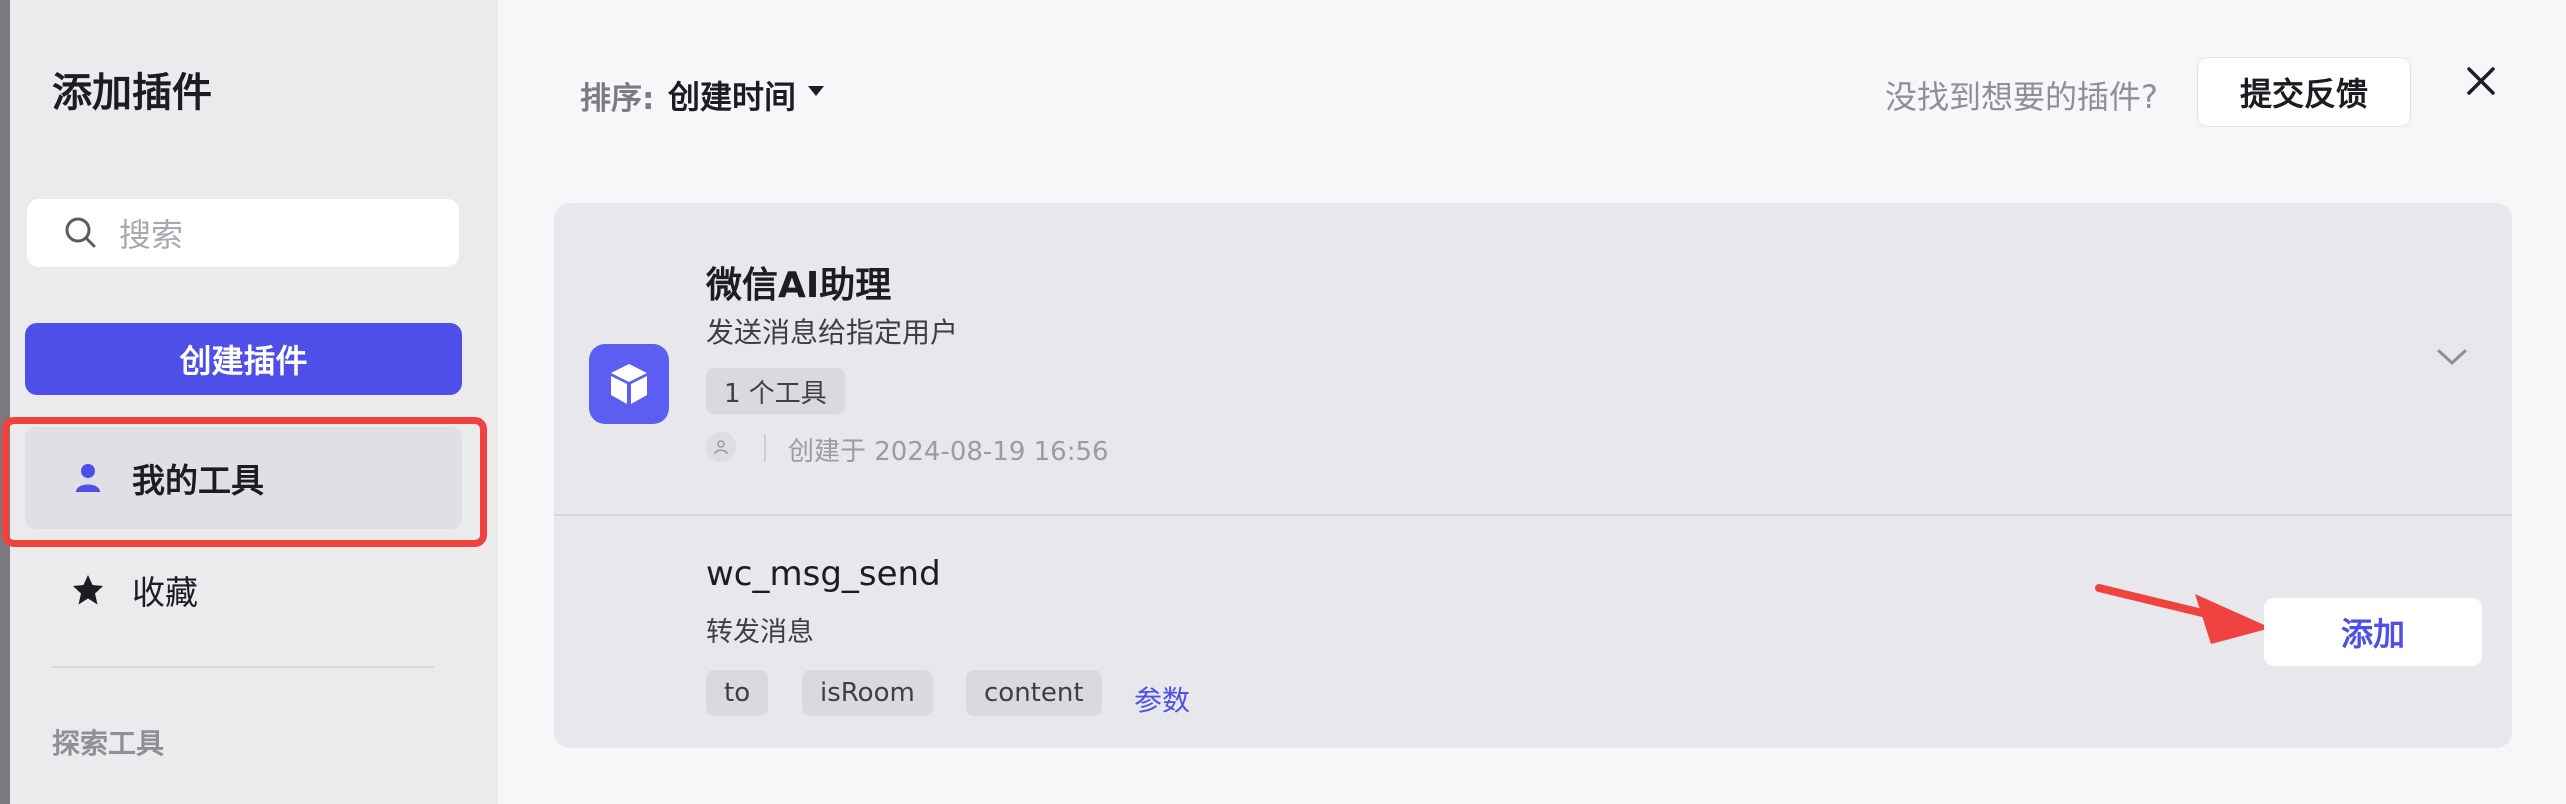 Image resolution: width=2566 pixels, height=804 pixels. What do you see at coordinates (243, 359) in the screenshot?
I see `create-plugin-button: 创建插件` at bounding box center [243, 359].